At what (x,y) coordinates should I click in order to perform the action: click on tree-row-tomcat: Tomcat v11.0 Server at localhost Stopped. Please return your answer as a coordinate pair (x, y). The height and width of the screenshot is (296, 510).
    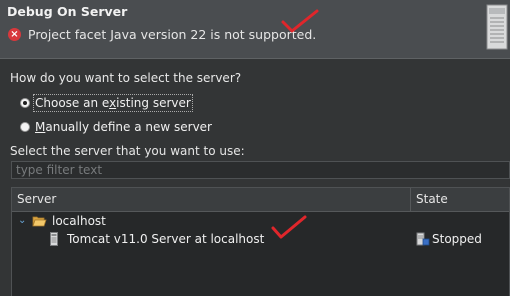
    Looking at the image, I should click on (260, 239).